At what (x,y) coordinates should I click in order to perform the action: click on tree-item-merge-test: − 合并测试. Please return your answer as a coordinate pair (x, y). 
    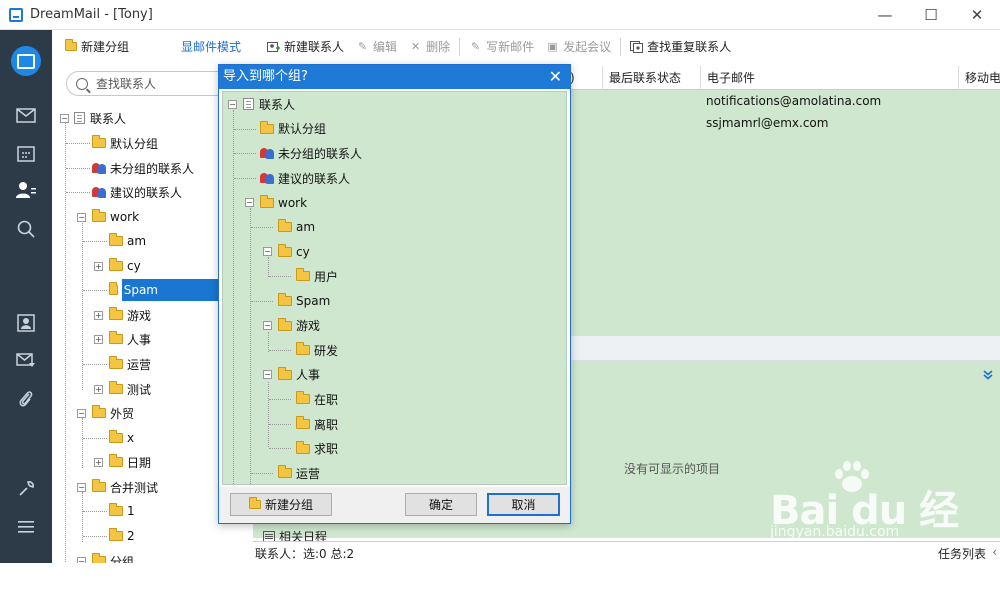
    Looking at the image, I should click on (135, 487).